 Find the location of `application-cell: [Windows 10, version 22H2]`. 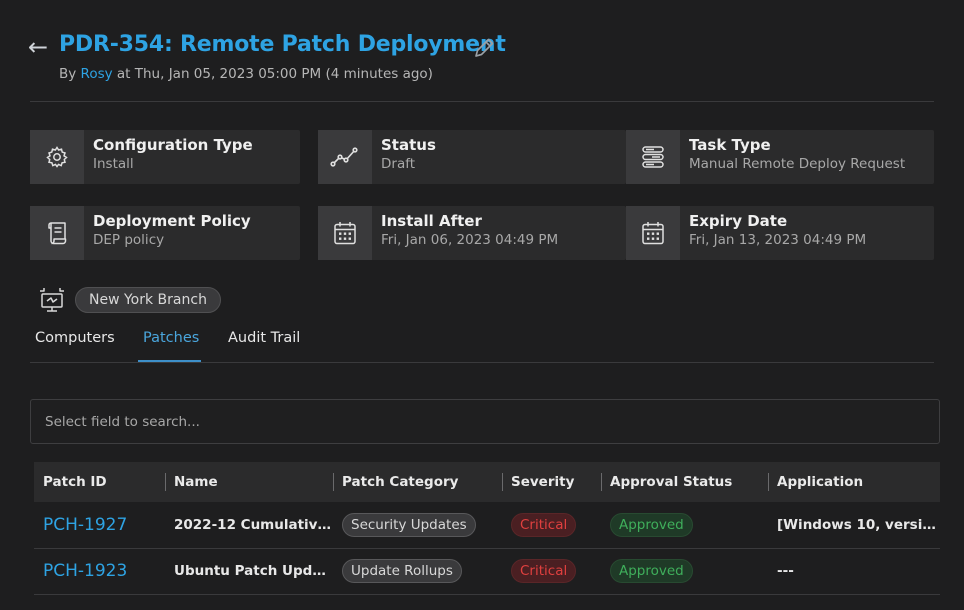

application-cell: [Windows 10, version 22H2] is located at coordinates (854, 525).